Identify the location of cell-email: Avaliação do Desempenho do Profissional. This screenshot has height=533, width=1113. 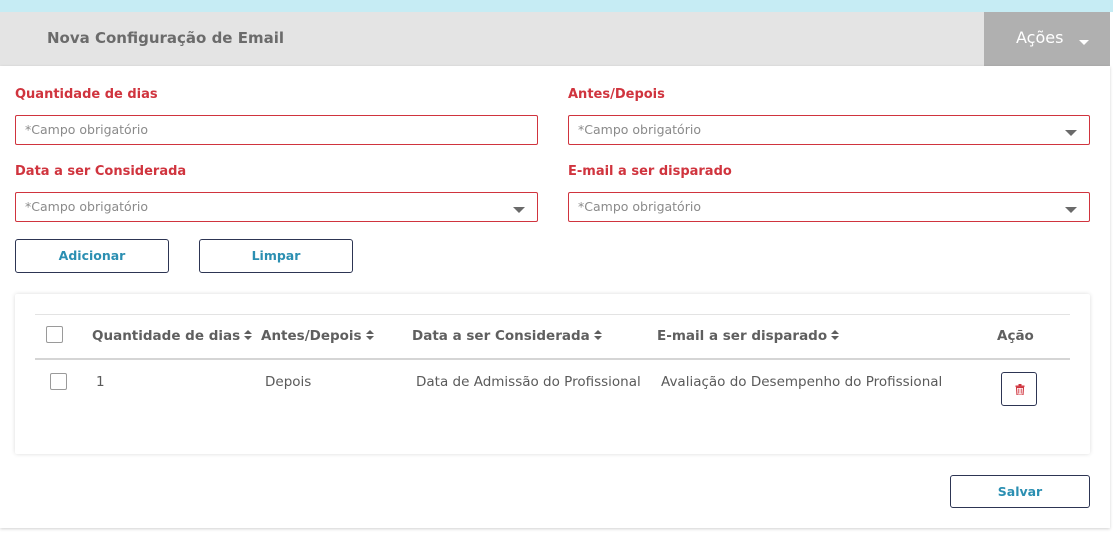
(802, 382).